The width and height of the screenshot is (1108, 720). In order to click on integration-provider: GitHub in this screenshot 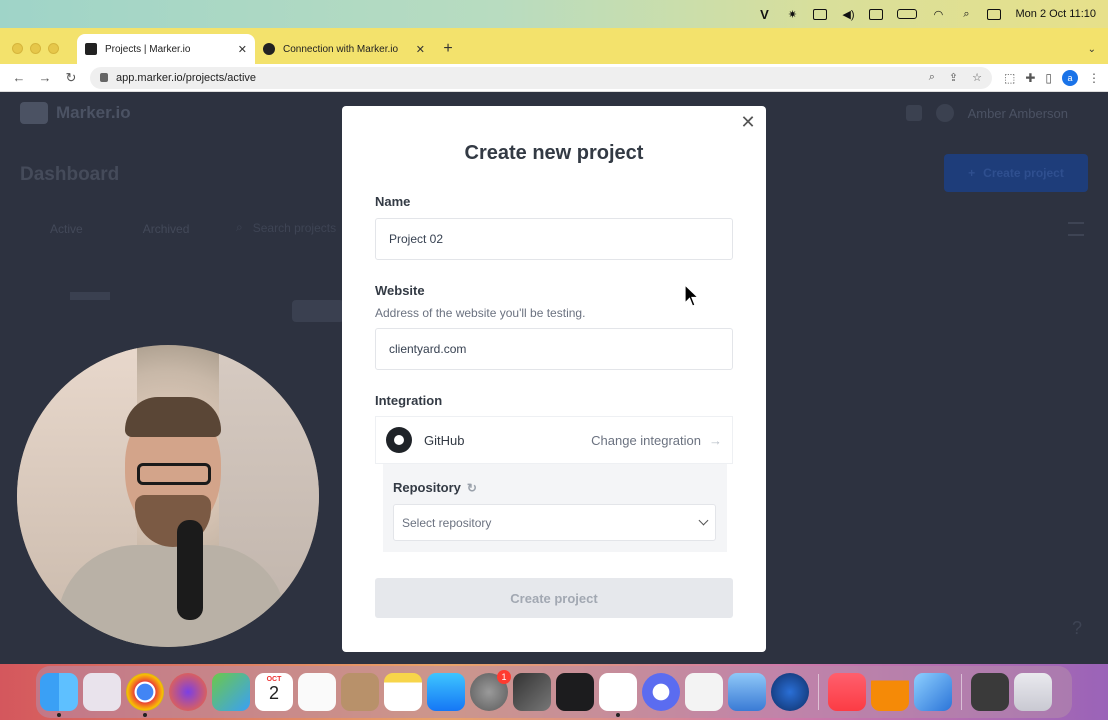, I will do `click(444, 440)`.